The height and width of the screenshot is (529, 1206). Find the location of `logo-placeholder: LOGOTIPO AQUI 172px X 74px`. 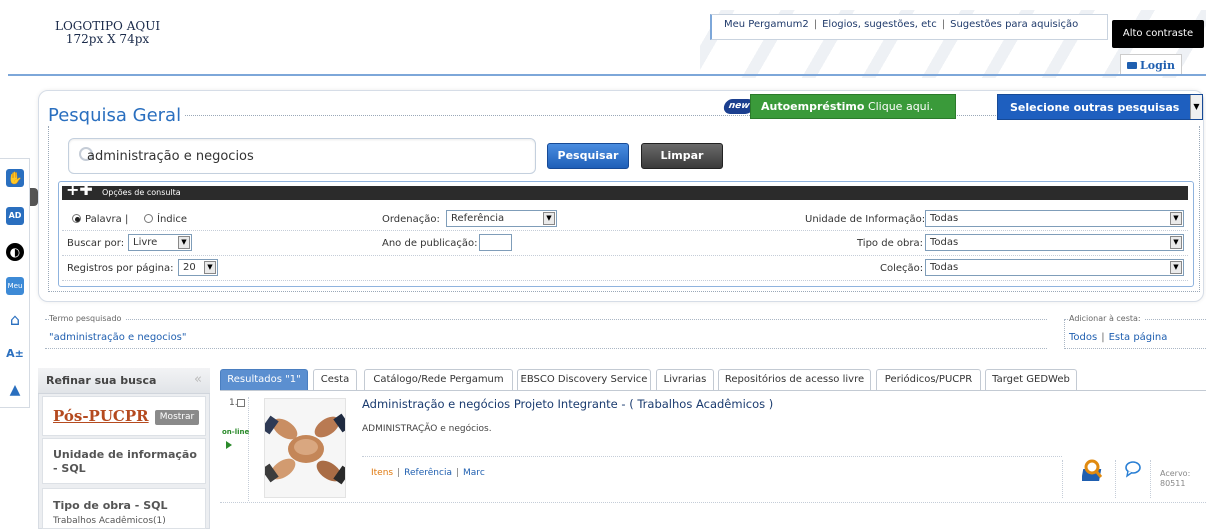

logo-placeholder: LOGOTIPO AQUI 172px X 74px is located at coordinates (107, 33).